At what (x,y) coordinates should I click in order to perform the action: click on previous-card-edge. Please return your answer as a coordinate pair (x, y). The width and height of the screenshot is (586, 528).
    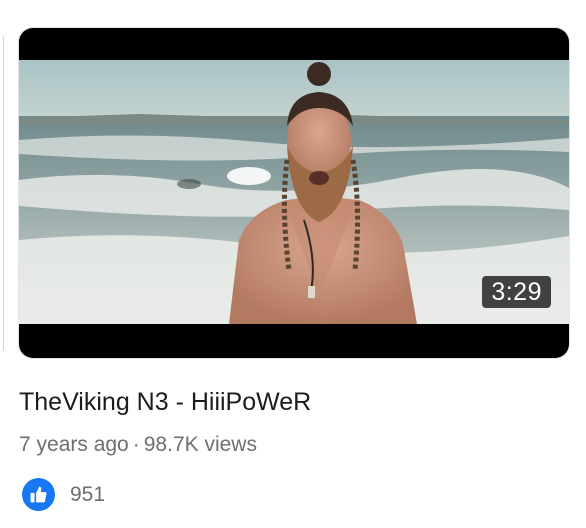
    Looking at the image, I should click on (2, 193).